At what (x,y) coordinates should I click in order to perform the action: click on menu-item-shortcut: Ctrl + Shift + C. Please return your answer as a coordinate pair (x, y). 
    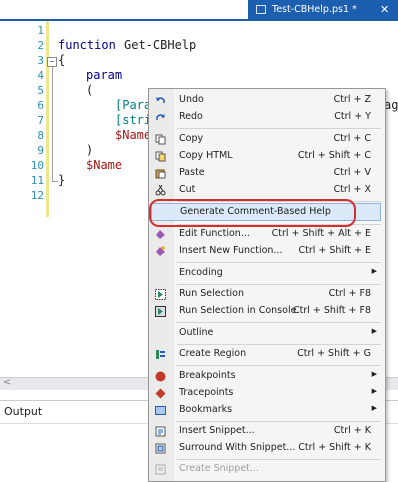
    Looking at the image, I should click on (334, 155).